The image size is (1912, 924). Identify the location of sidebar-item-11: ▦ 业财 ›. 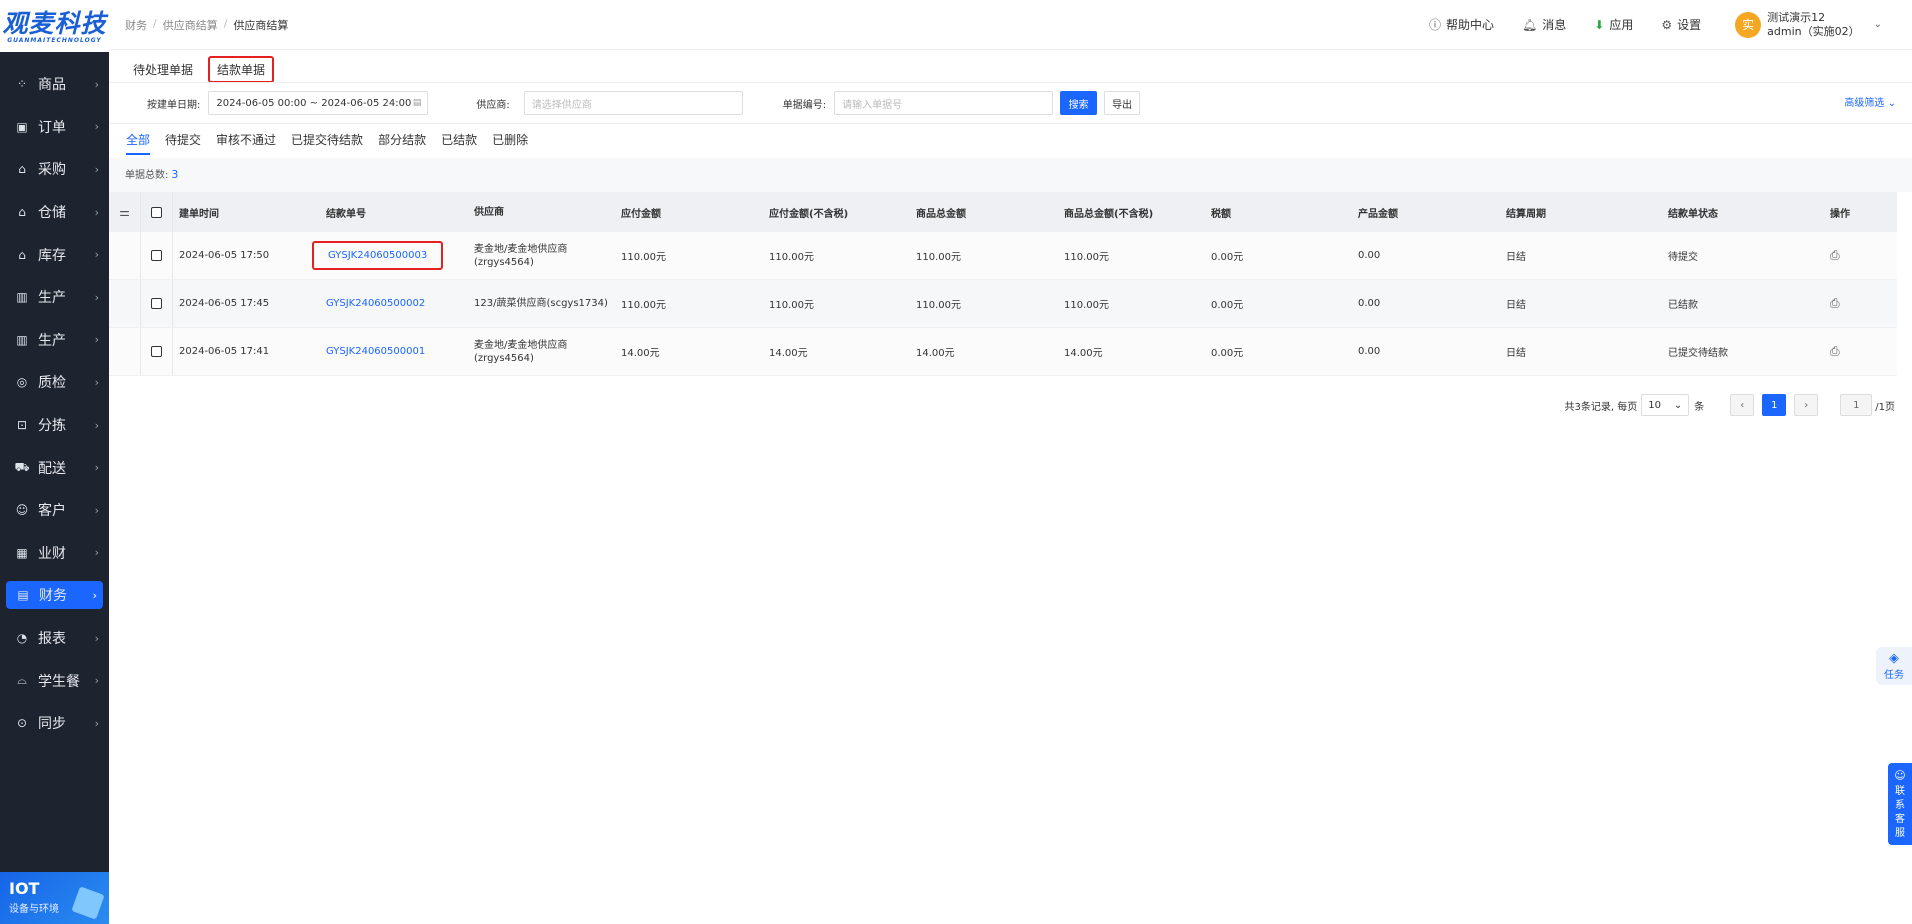
(54, 553).